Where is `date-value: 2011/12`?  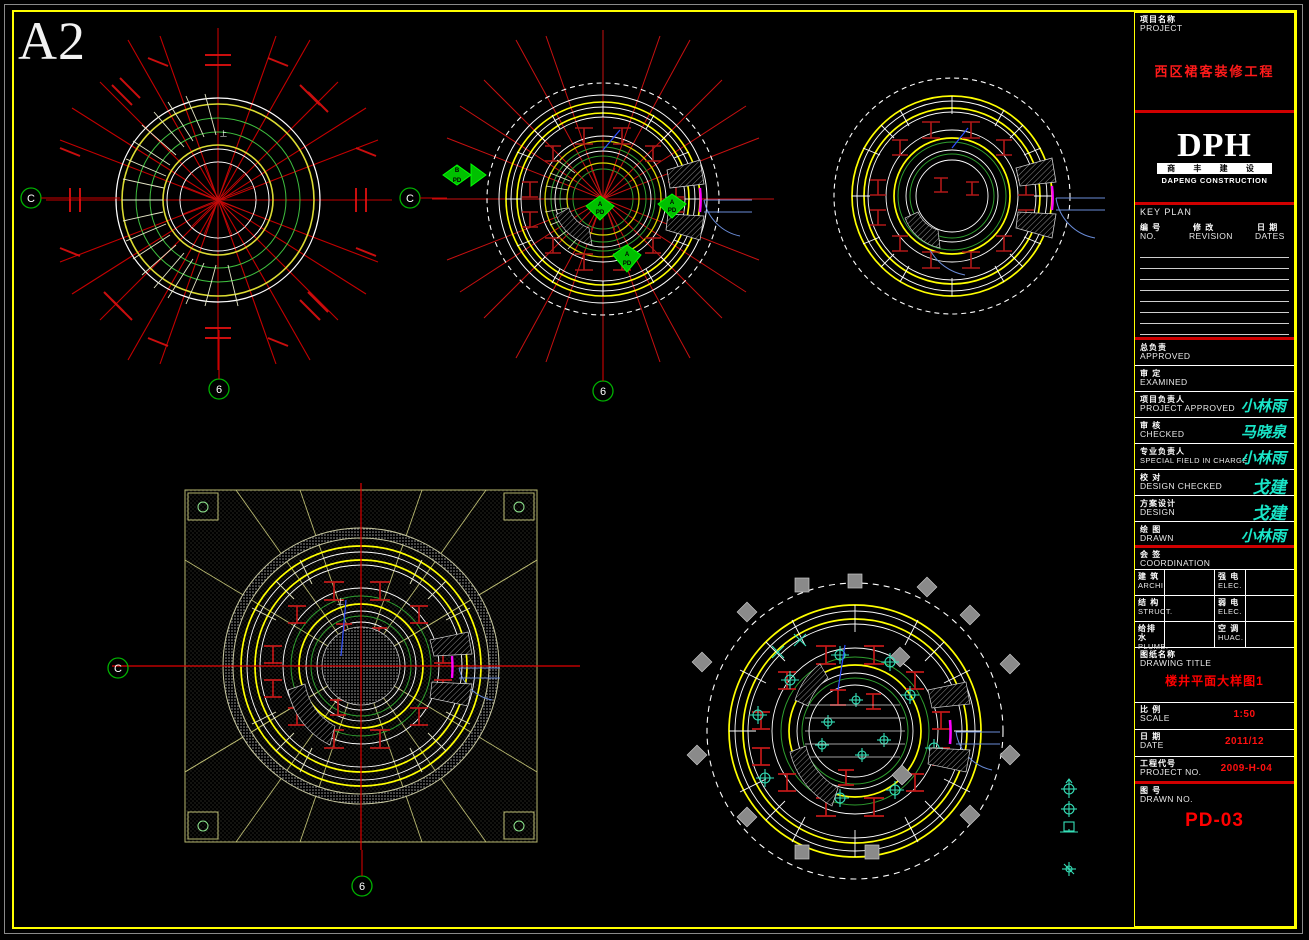
date-value: 2011/12 is located at coordinates (1244, 741).